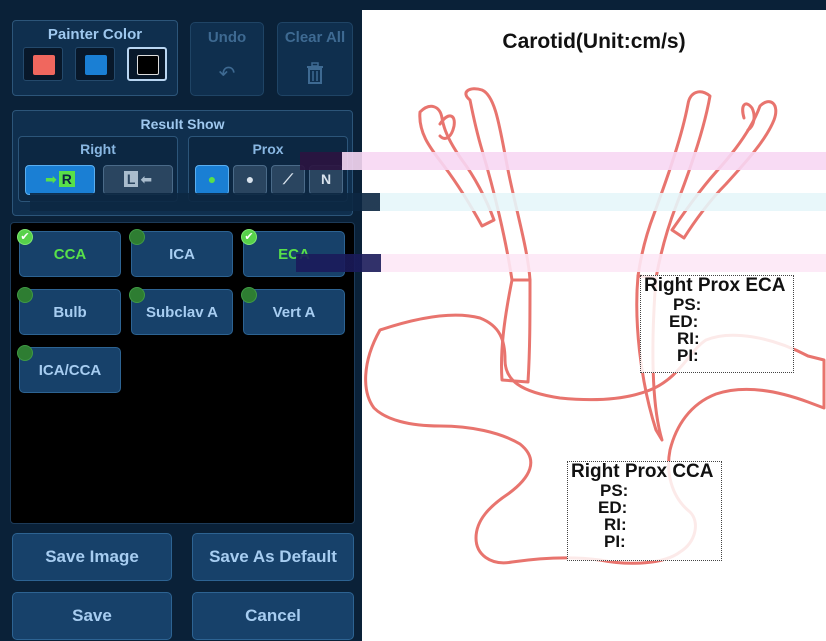 The image size is (826, 641). What do you see at coordinates (715, 285) in the screenshot?
I see `result-title: Right Prox ECA` at bounding box center [715, 285].